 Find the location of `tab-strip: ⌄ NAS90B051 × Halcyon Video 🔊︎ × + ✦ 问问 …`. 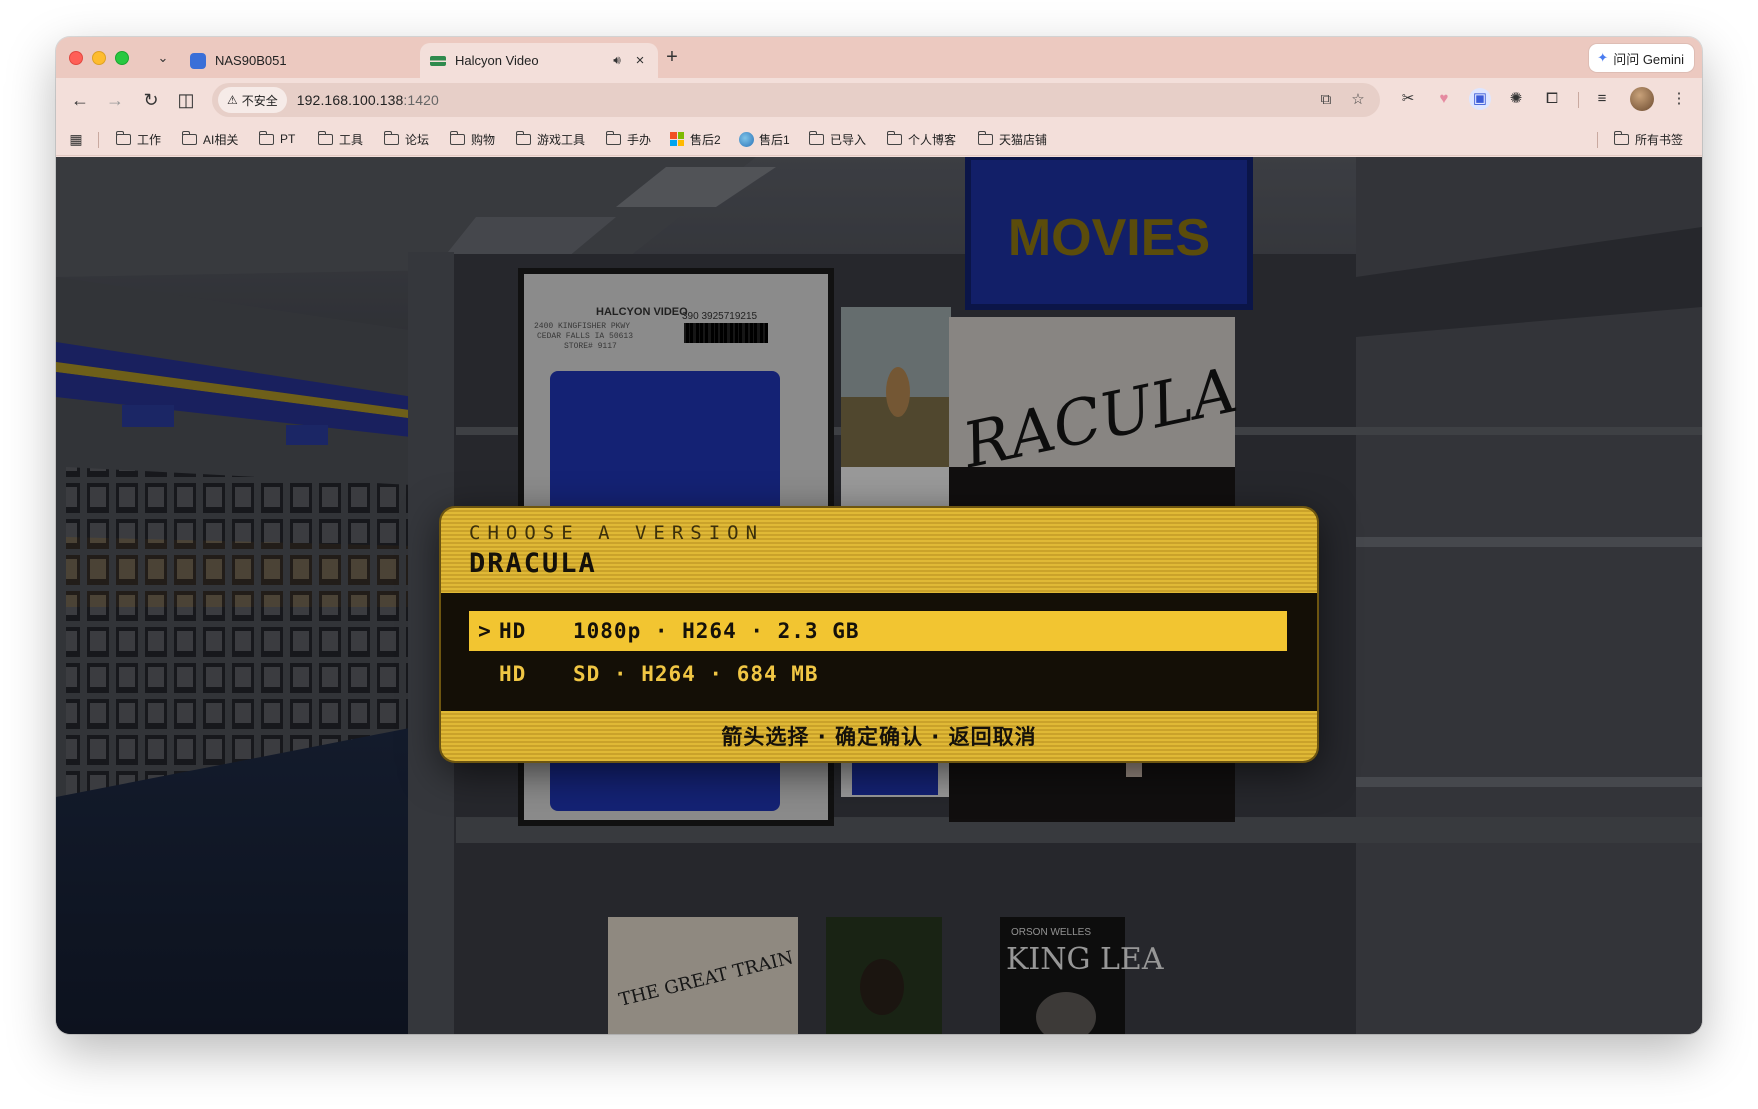

tab-strip: ⌄ NAS90B051 × Halcyon Video 🔊︎ × + ✦ 问问 … is located at coordinates (879, 57).